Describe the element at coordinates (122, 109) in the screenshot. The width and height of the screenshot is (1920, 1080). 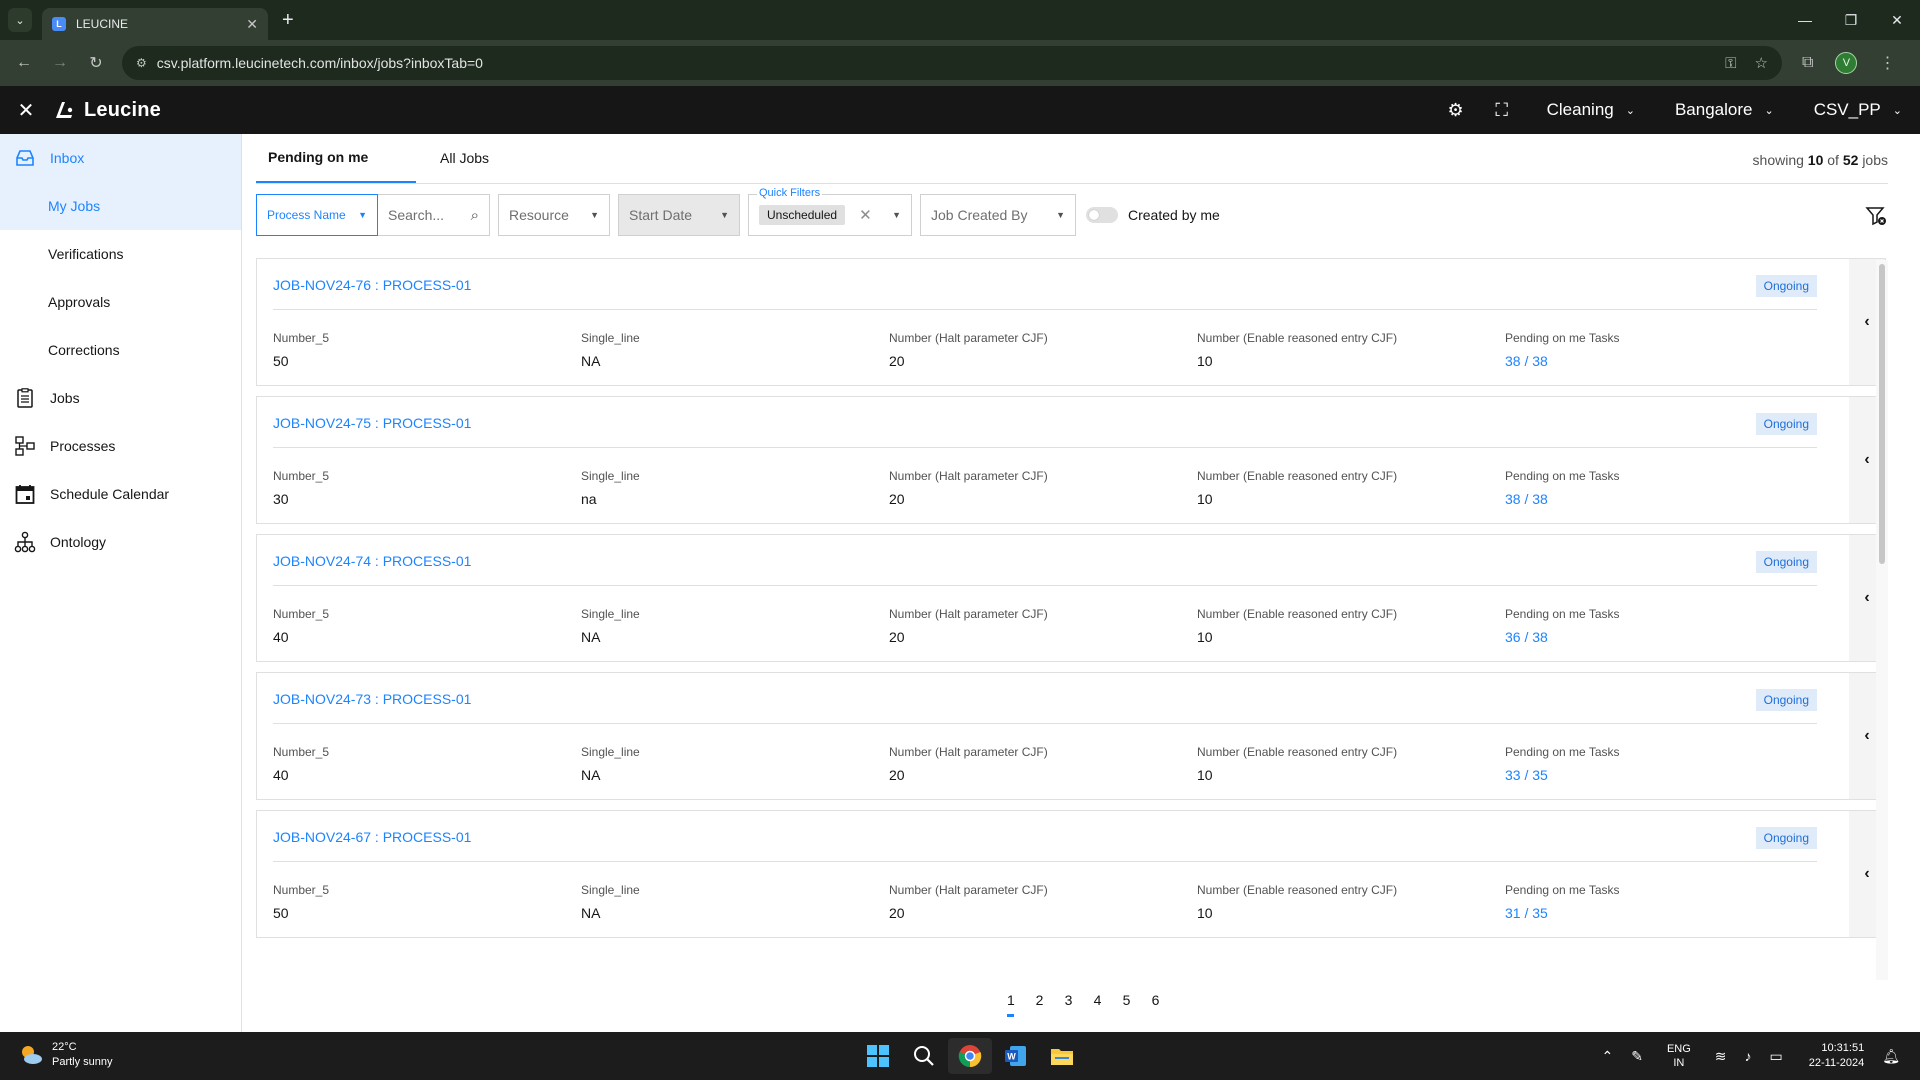
I see `brand-name: Leucine` at that location.